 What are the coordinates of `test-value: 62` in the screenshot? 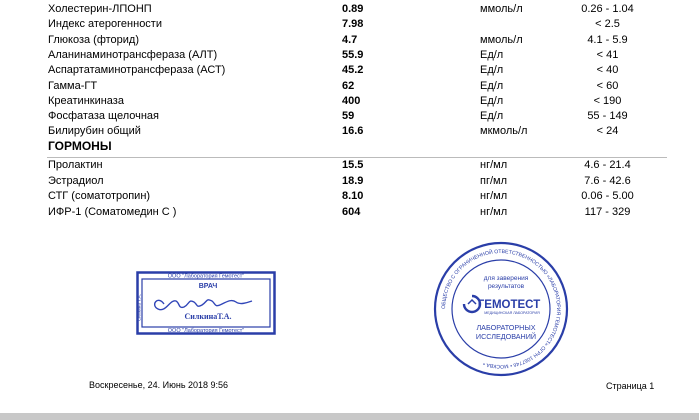 It's located at (348, 85).